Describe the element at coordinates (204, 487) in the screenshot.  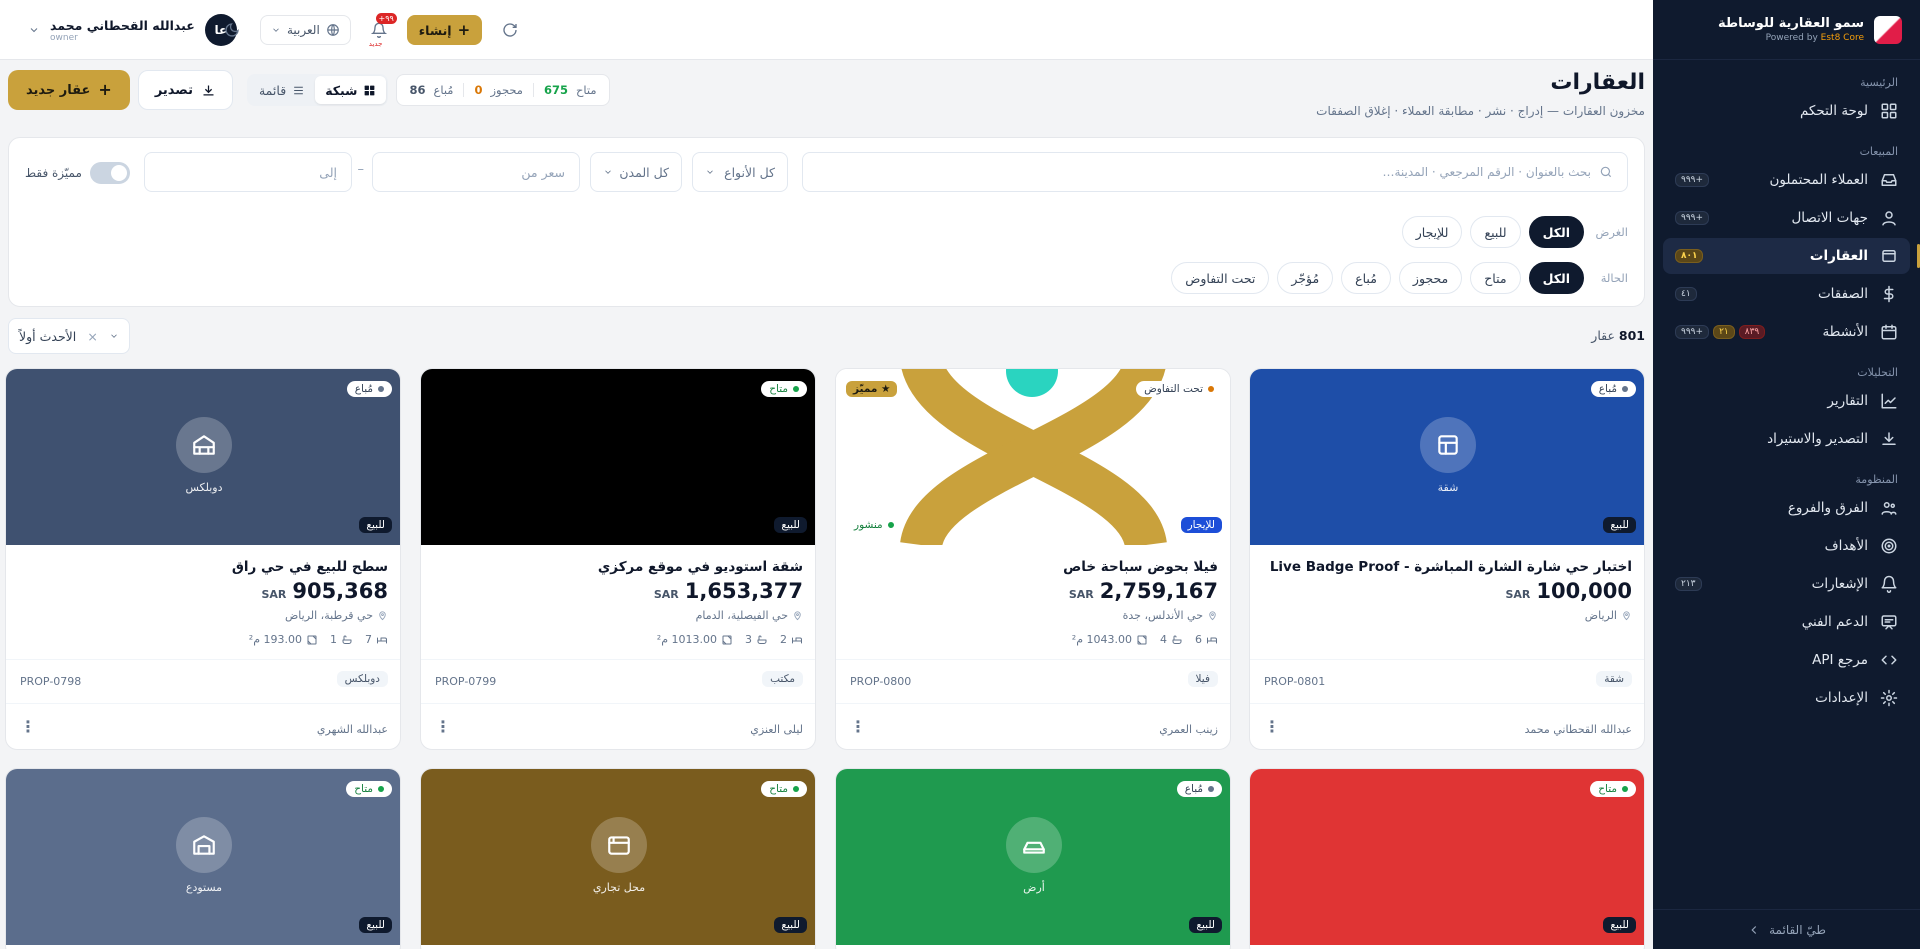
I see `placeholder-label: دوبلكس` at that location.